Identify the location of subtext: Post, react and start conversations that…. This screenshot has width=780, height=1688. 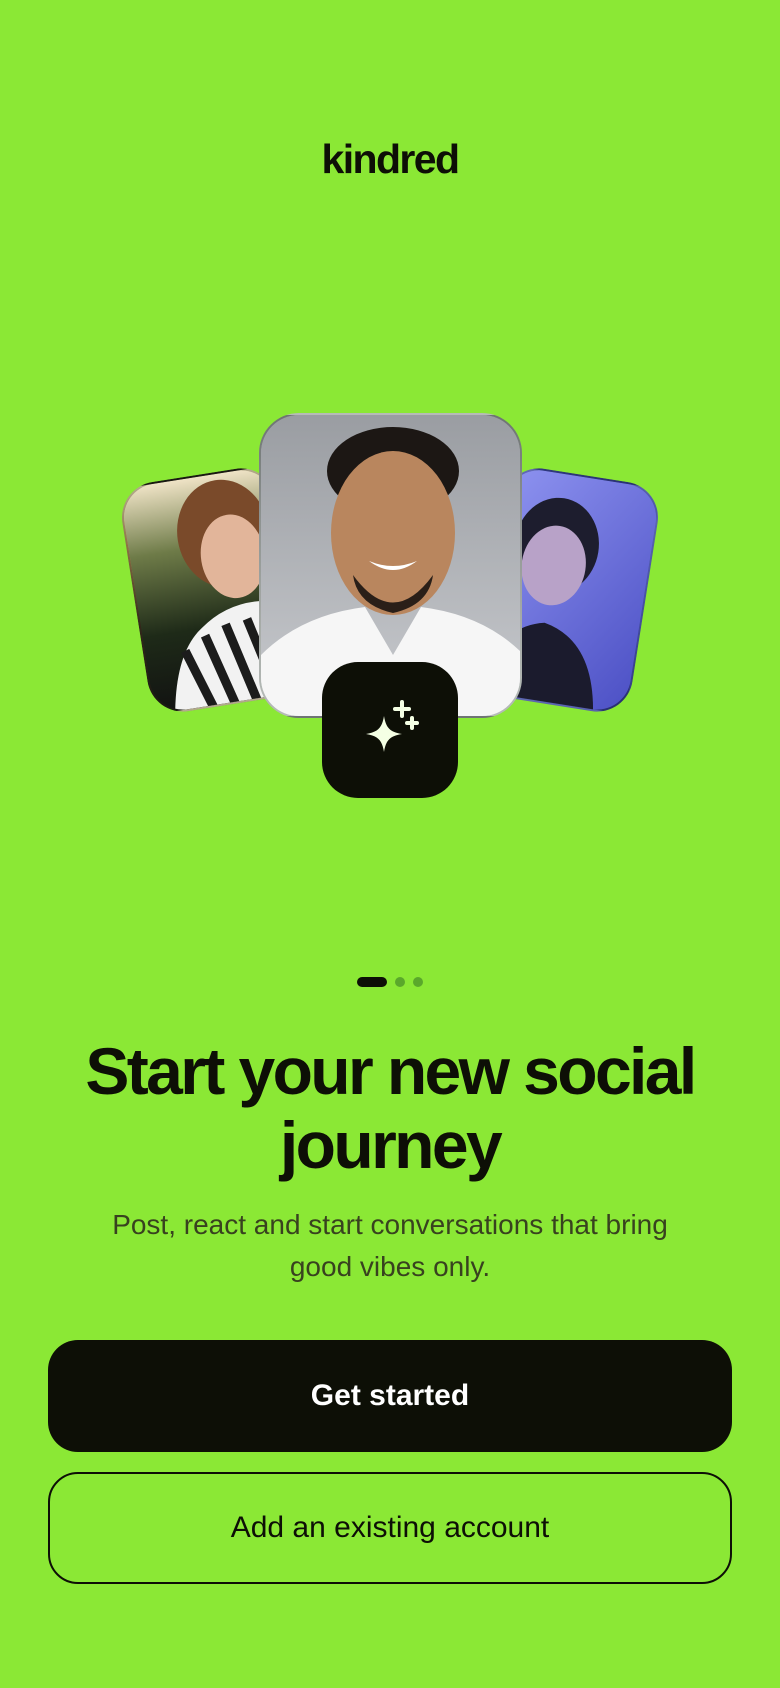
(390, 1245).